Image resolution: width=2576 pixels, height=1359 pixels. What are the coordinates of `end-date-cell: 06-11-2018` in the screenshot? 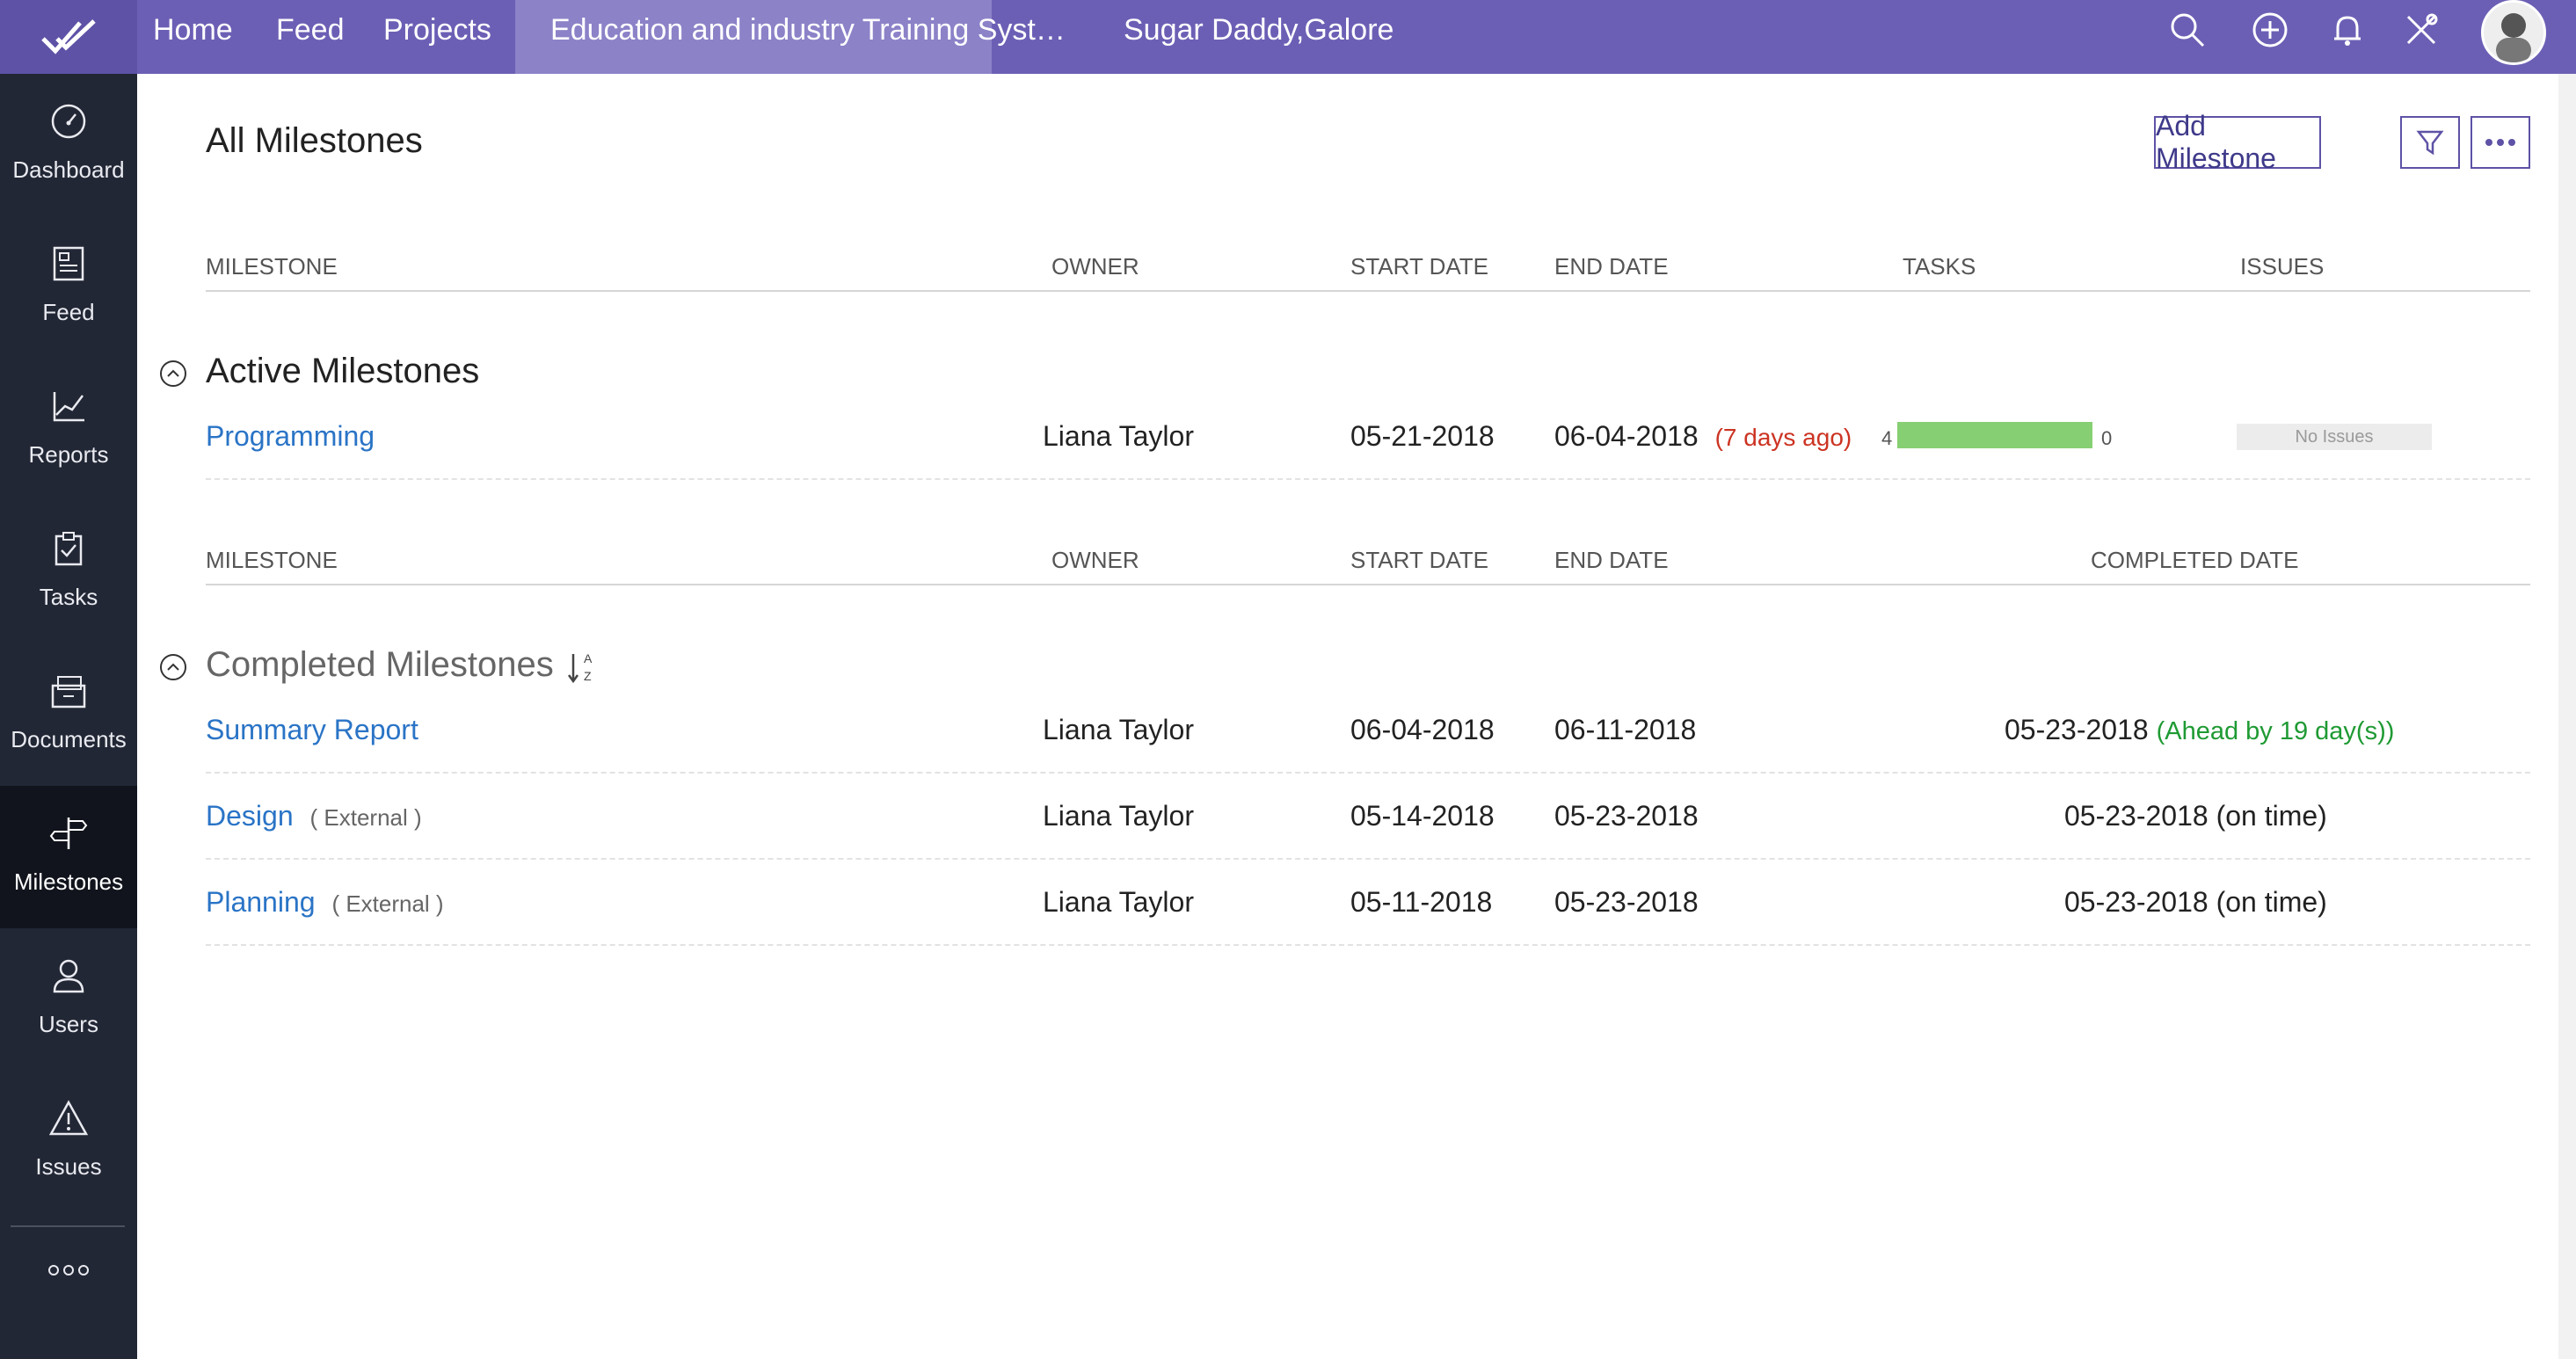 It's located at (1625, 729).